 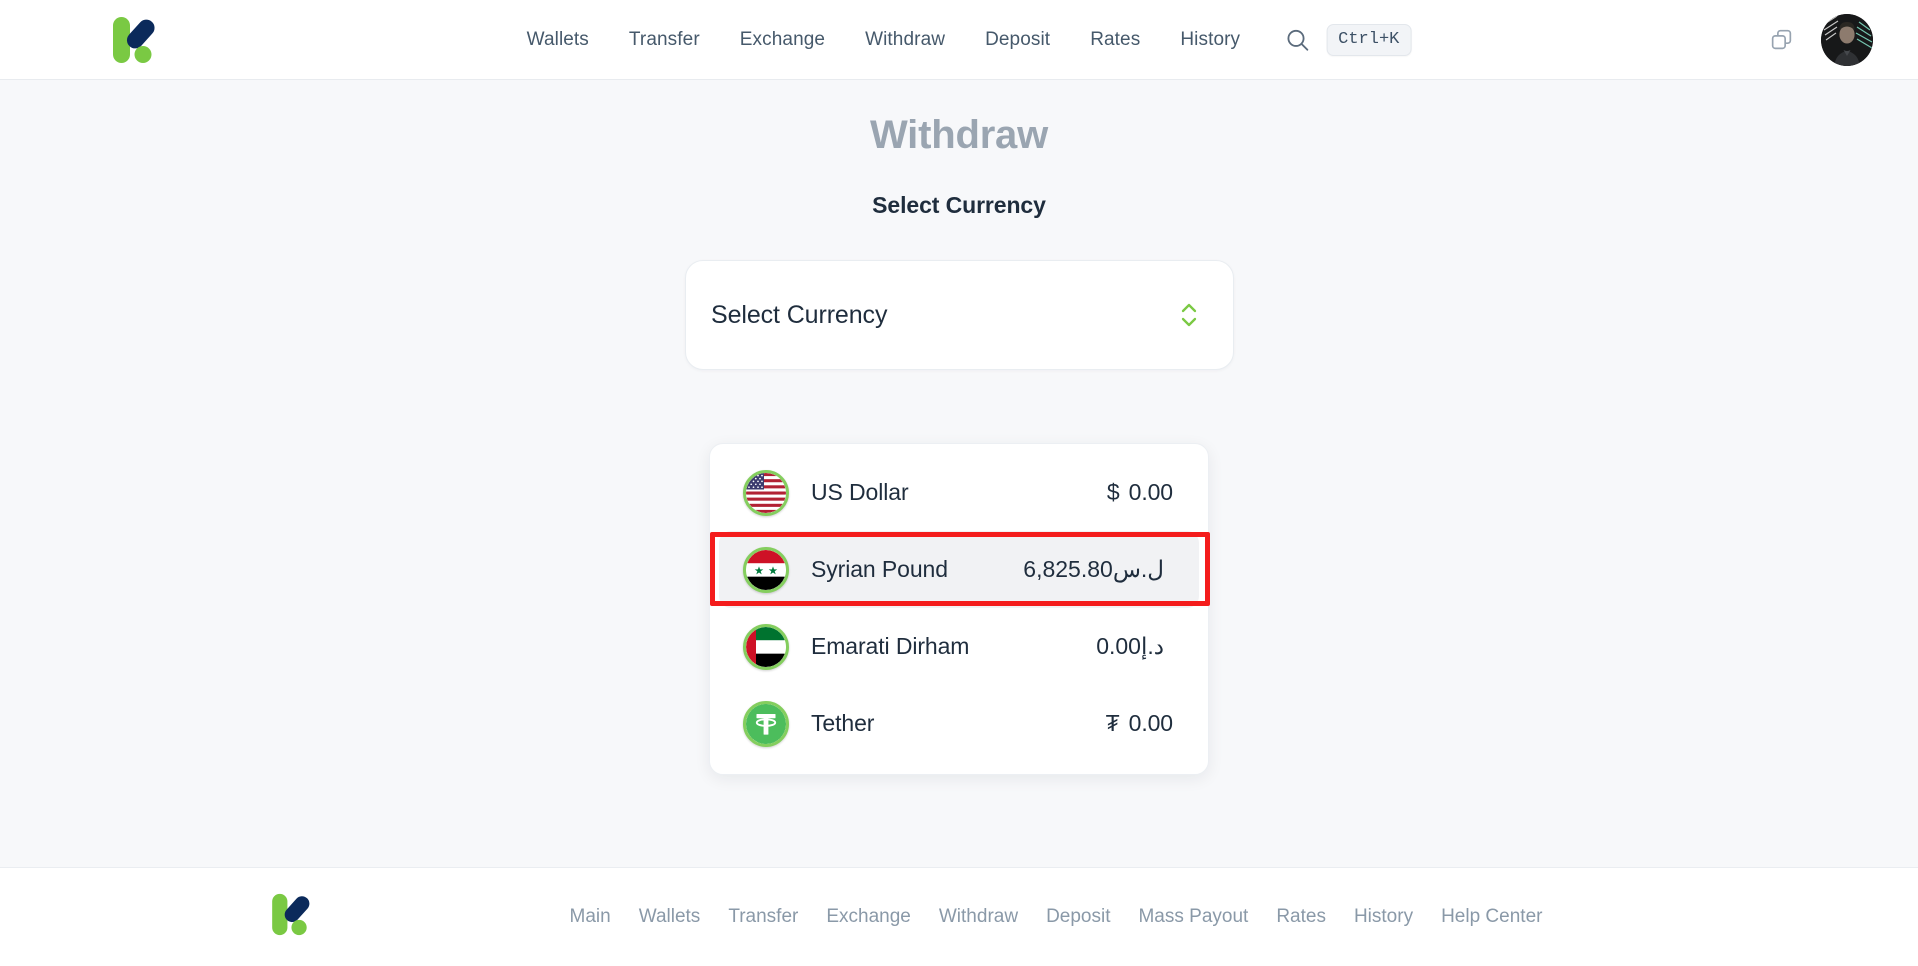 I want to click on us-flag-icon, so click(x=766, y=492).